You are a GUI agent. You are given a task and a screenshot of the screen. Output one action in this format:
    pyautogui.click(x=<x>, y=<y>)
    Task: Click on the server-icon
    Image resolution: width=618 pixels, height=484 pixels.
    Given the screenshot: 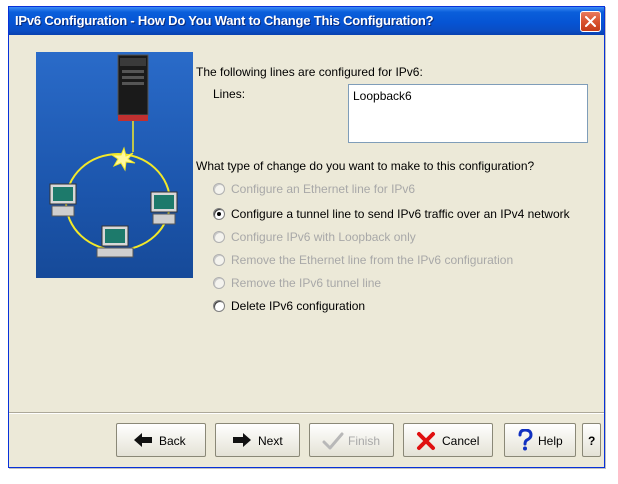 What is the action you would take?
    pyautogui.click(x=133, y=103)
    